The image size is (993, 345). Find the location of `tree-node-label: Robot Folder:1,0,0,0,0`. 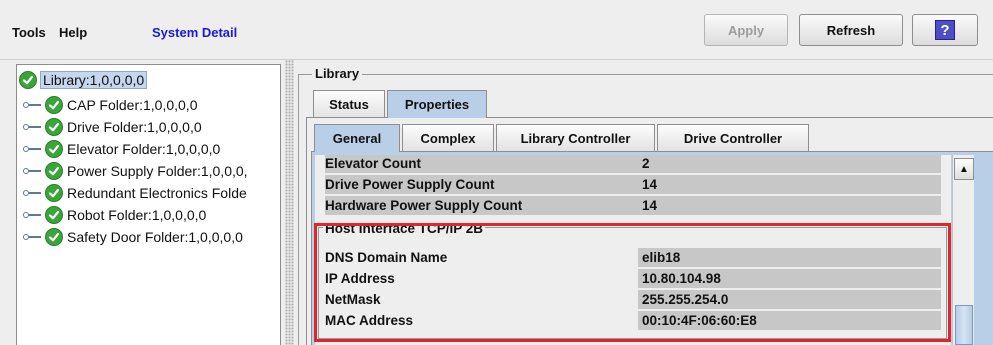

tree-node-label: Robot Folder:1,0,0,0,0 is located at coordinates (137, 215).